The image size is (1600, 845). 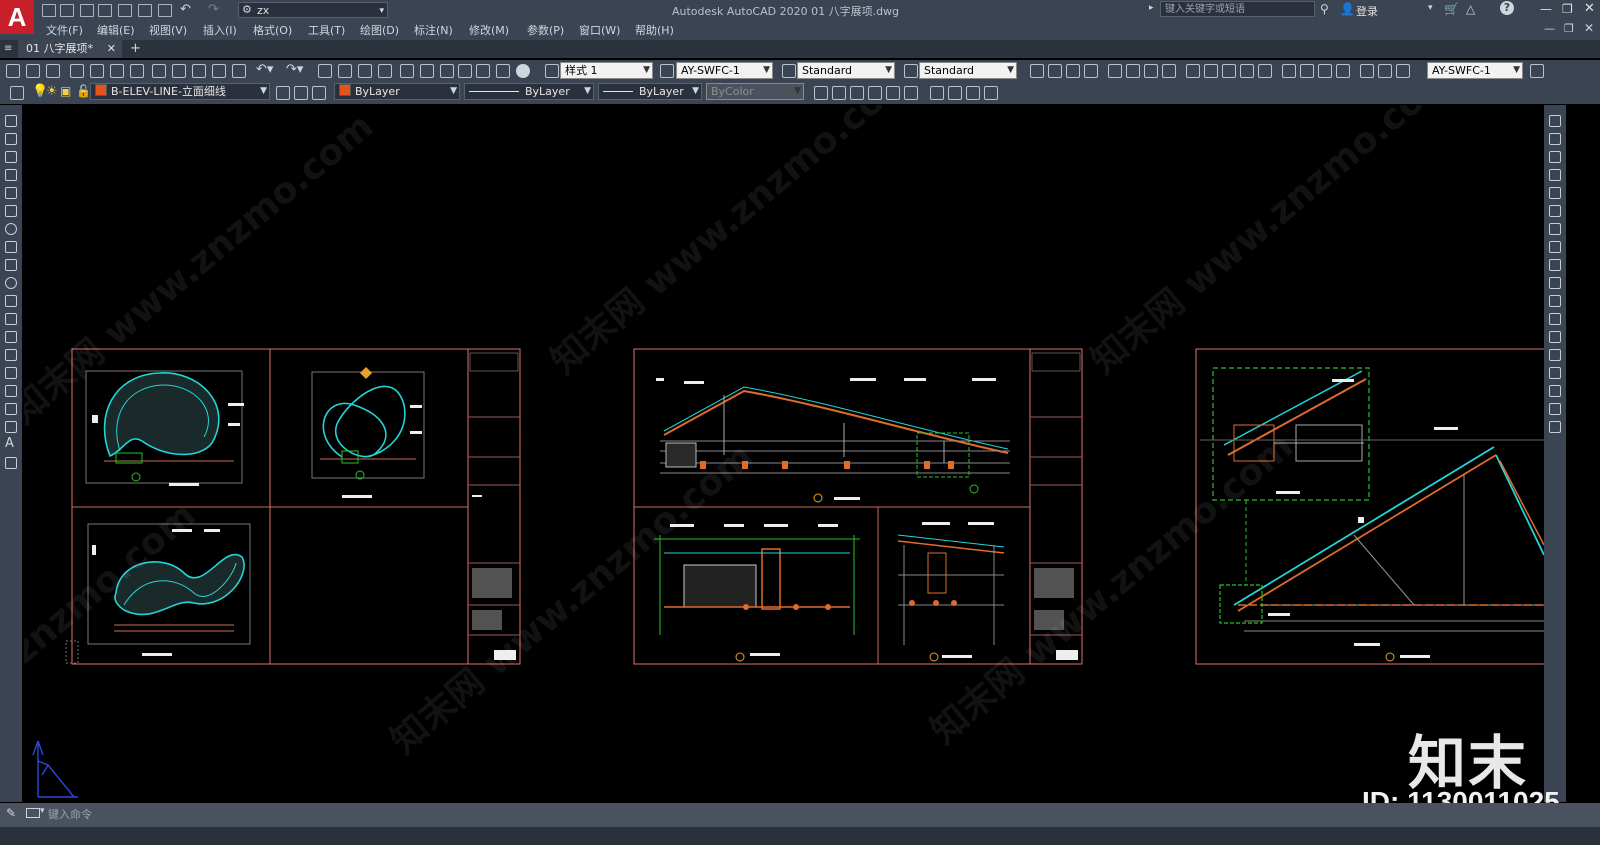 What do you see at coordinates (11, 319) in the screenshot?
I see `insert-block-icon` at bounding box center [11, 319].